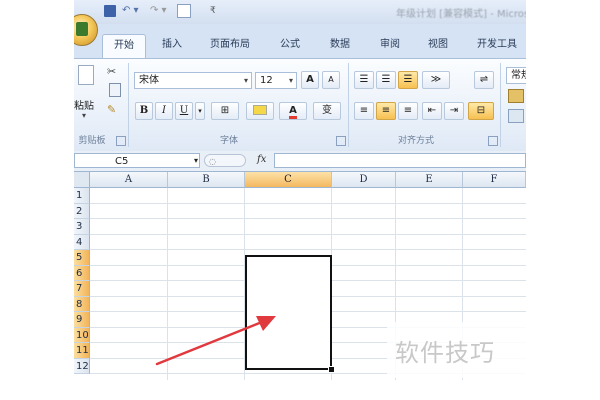  I want to click on align-middle-icon: ☰, so click(386, 79).